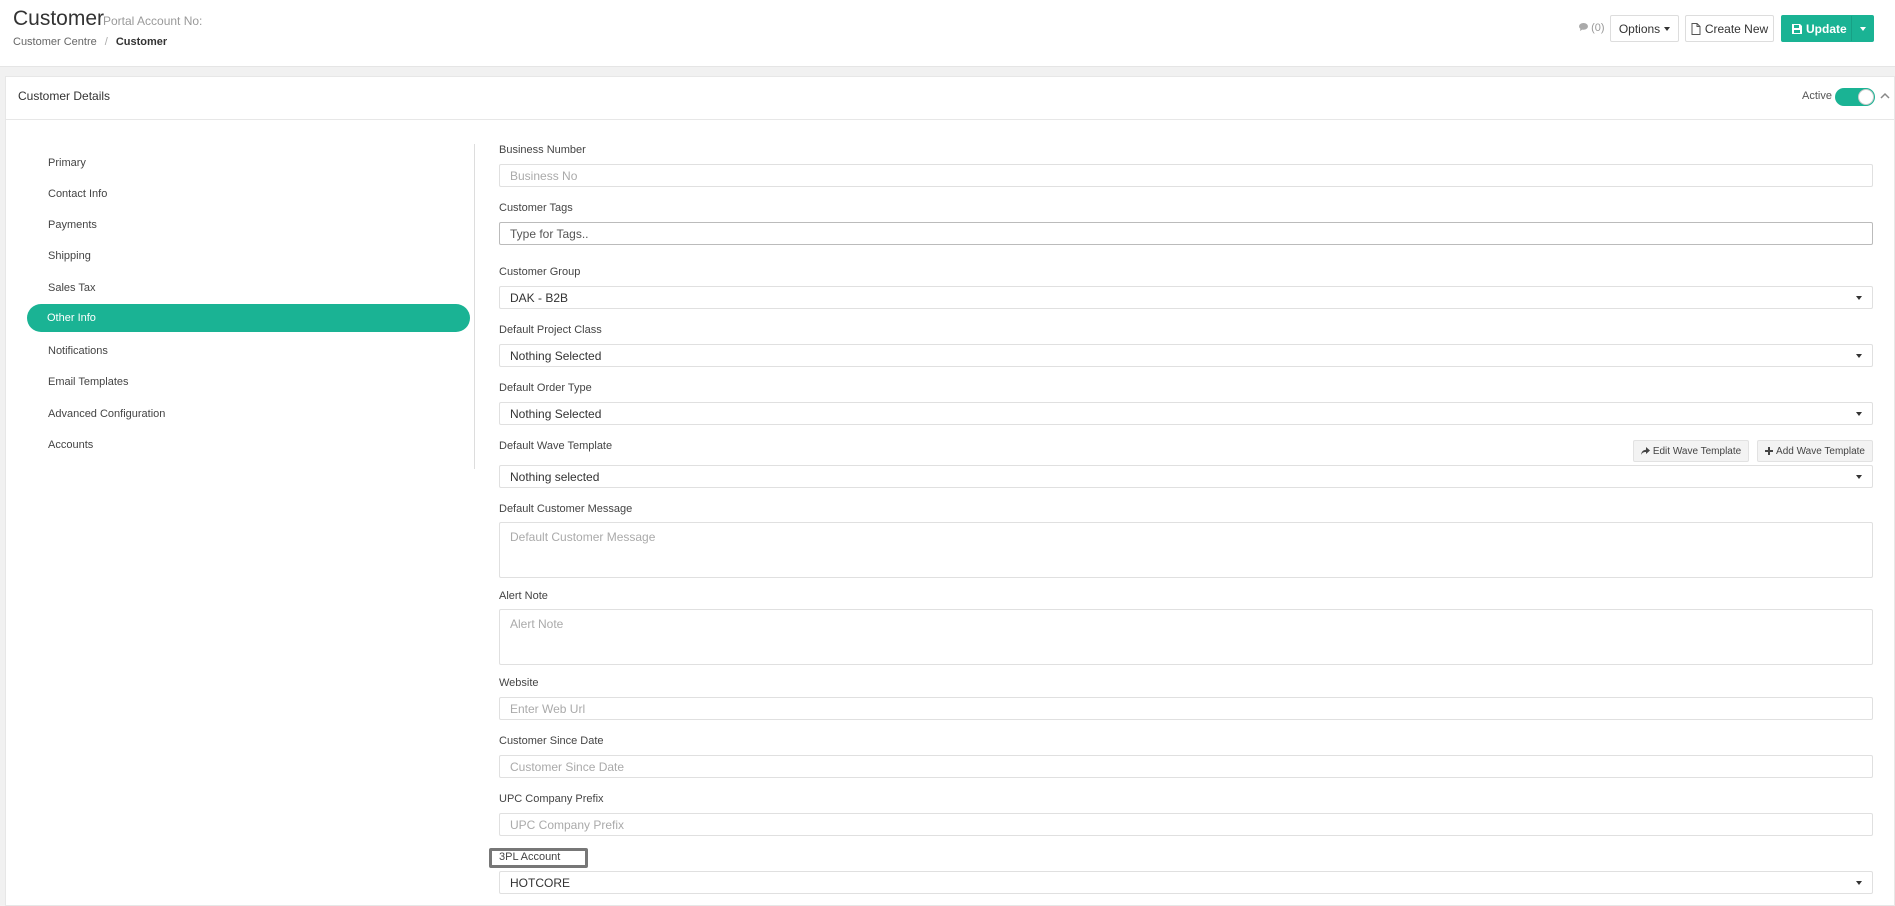 The image size is (1895, 906). What do you see at coordinates (1186, 297) in the screenshot?
I see `customer-group-select: DAK - B2B` at bounding box center [1186, 297].